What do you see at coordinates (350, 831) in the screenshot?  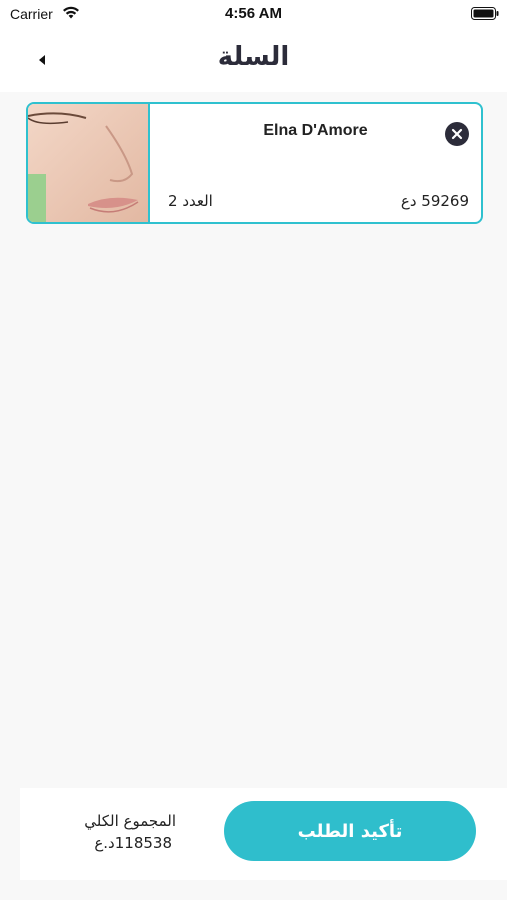 I see `confirm-order-button: تأكيد الطلب` at bounding box center [350, 831].